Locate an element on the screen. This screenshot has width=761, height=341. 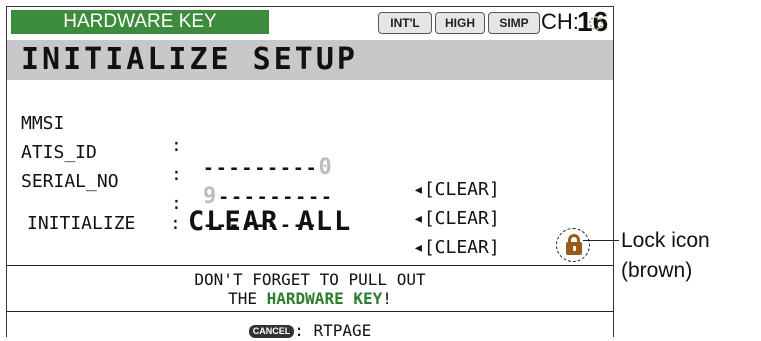
mmsi-clear-button: ◂[CLEAR] is located at coordinates (456, 190).